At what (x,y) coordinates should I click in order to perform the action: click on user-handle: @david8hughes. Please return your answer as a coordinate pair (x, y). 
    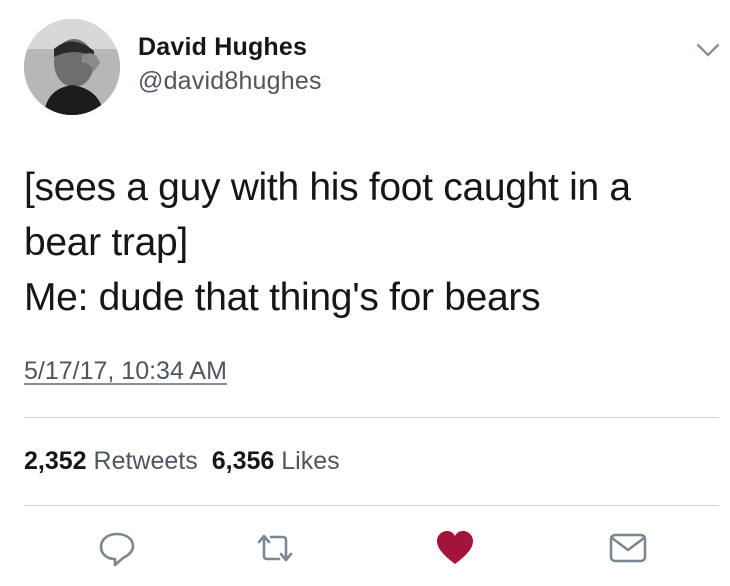
    Looking at the image, I should click on (230, 81).